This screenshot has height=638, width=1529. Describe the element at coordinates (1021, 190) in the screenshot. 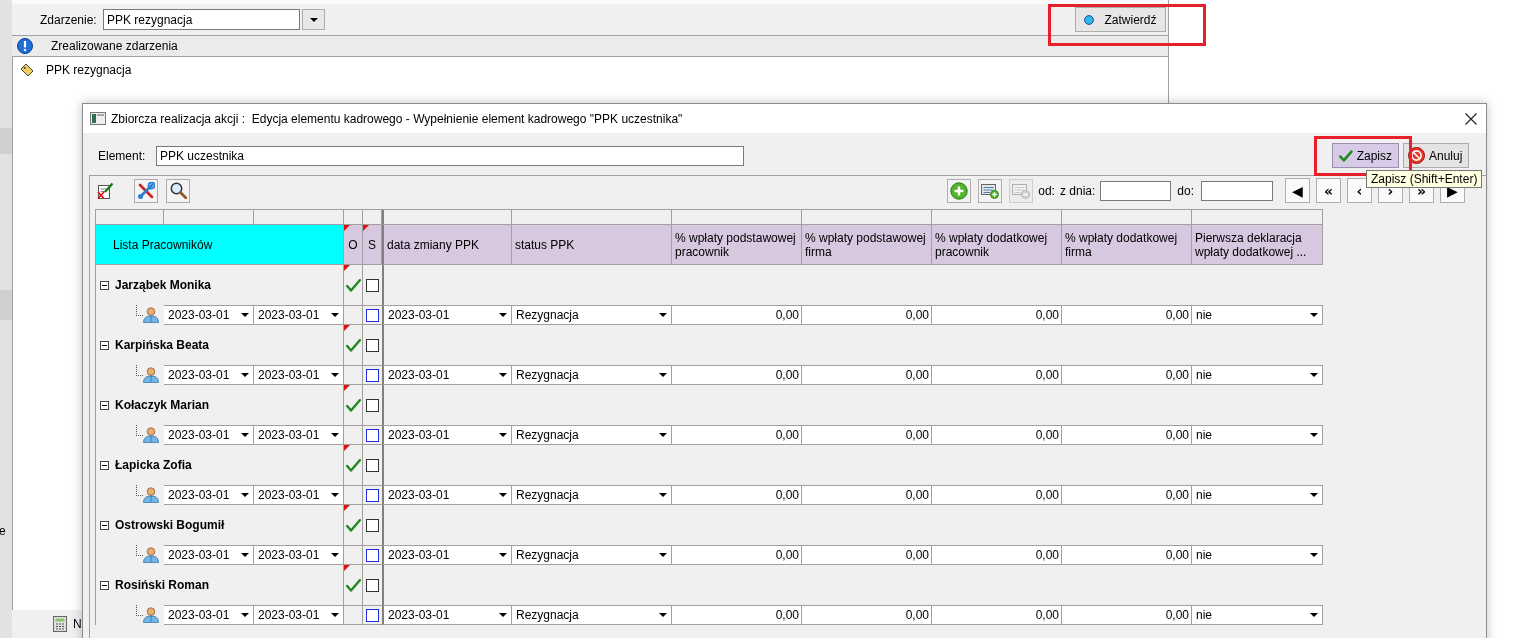

I see `card-minus-icon` at that location.